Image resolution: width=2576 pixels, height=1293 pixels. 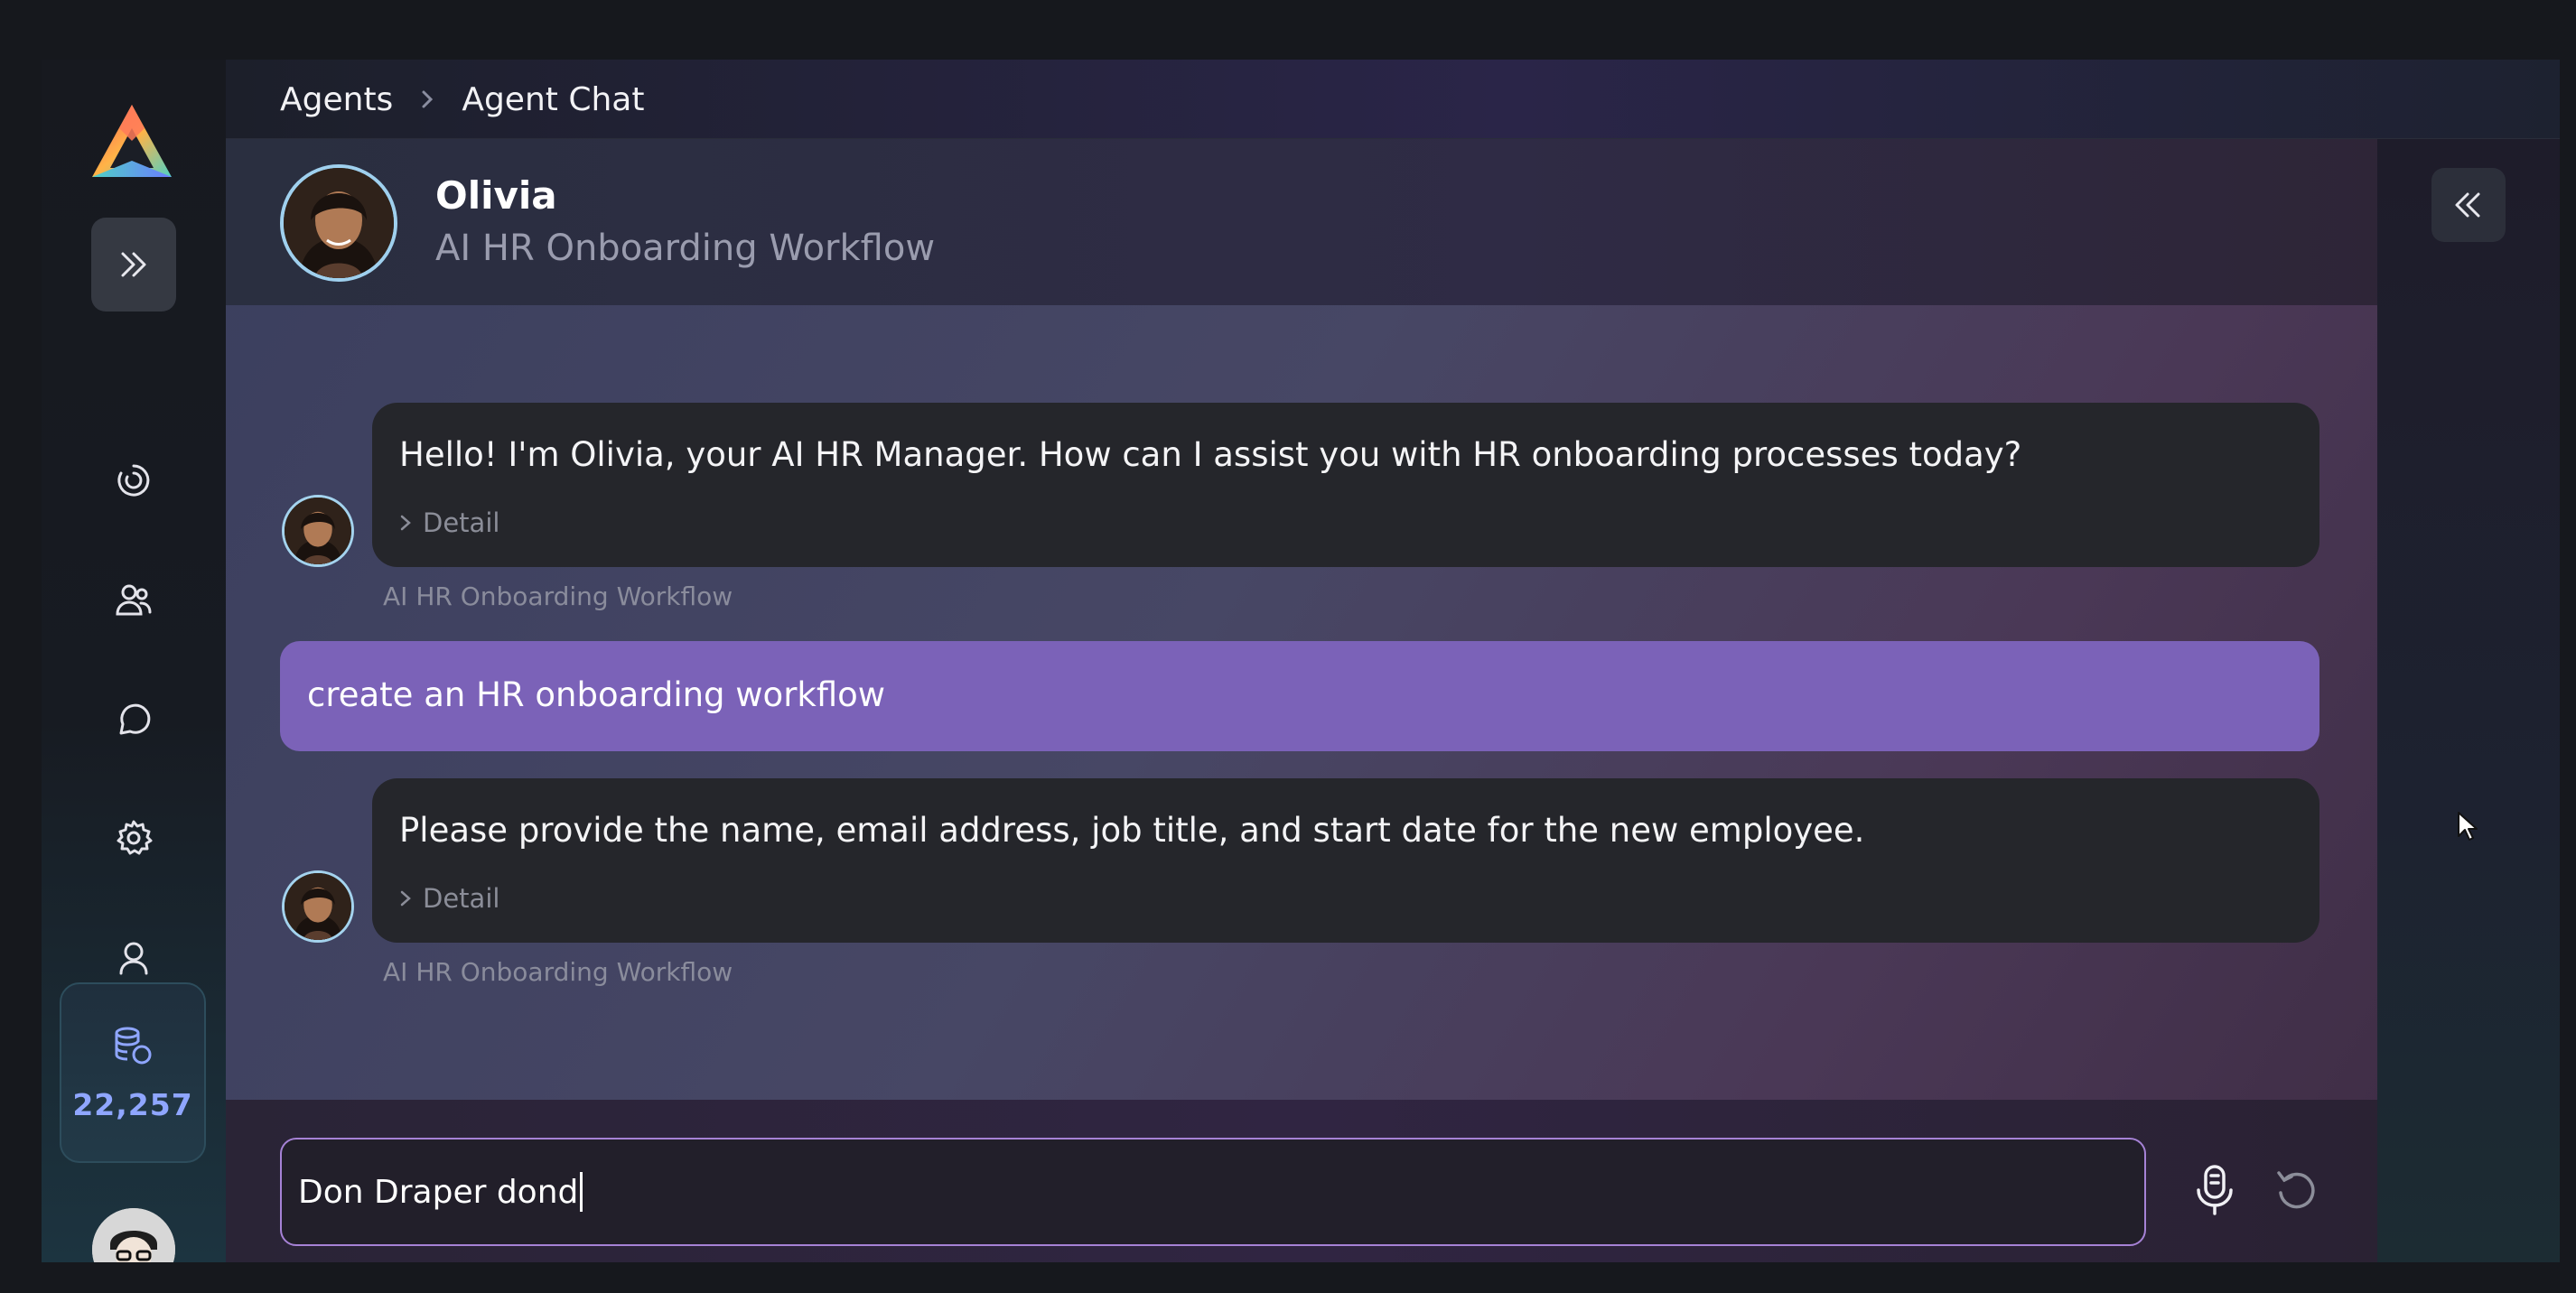 I want to click on expand-sidebar-button, so click(x=133, y=265).